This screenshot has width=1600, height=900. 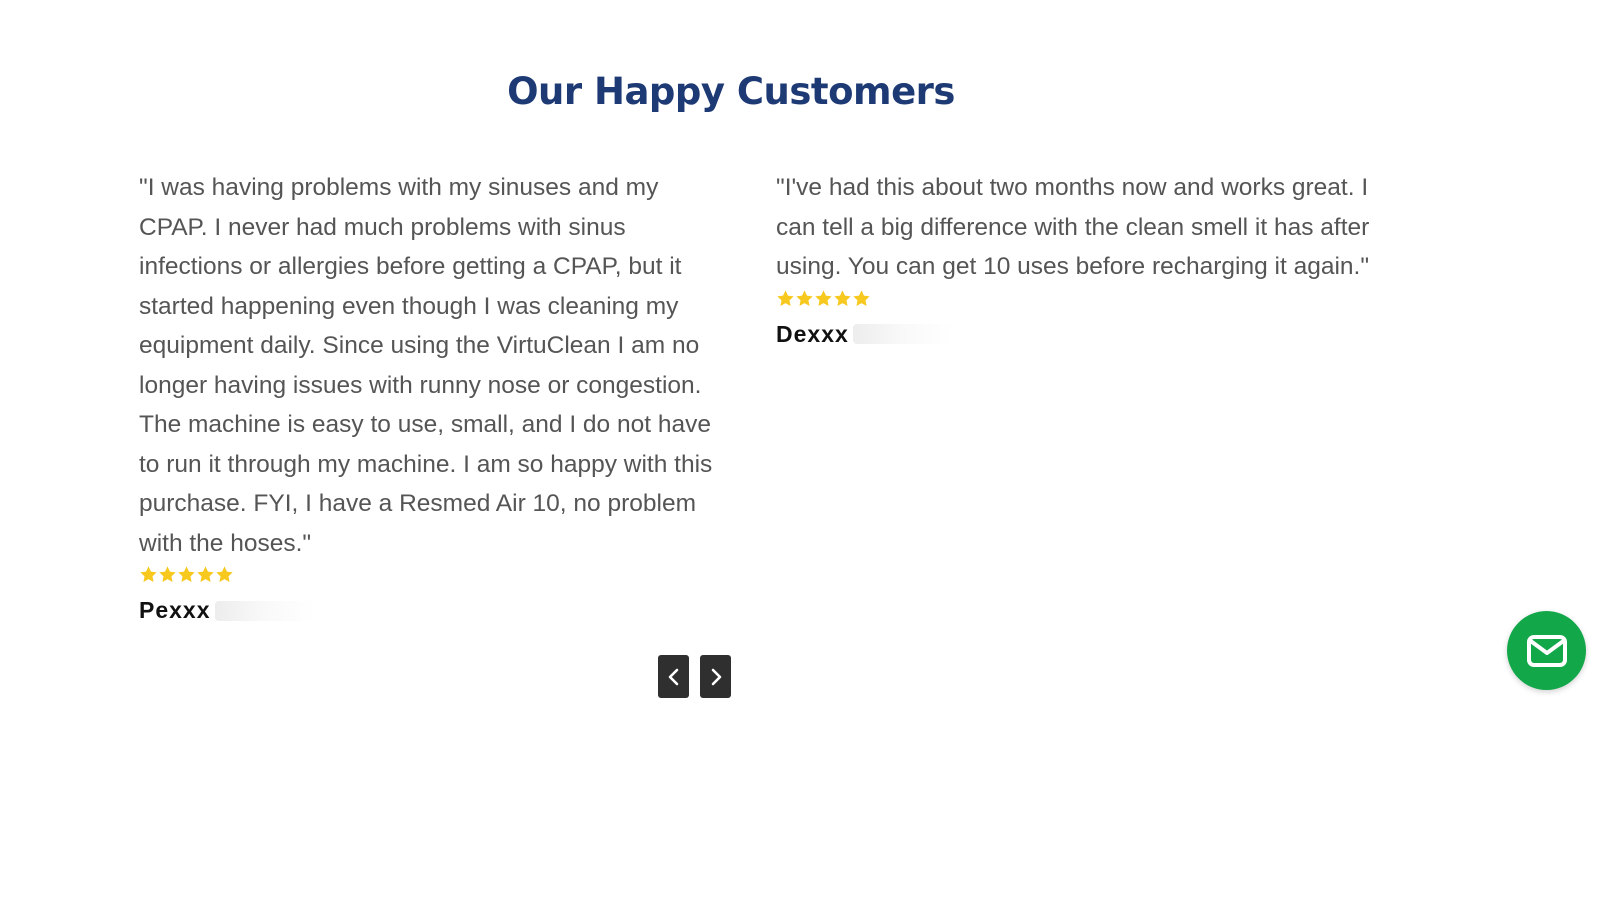 What do you see at coordinates (812, 333) in the screenshot?
I see `author-name: Dexxx` at bounding box center [812, 333].